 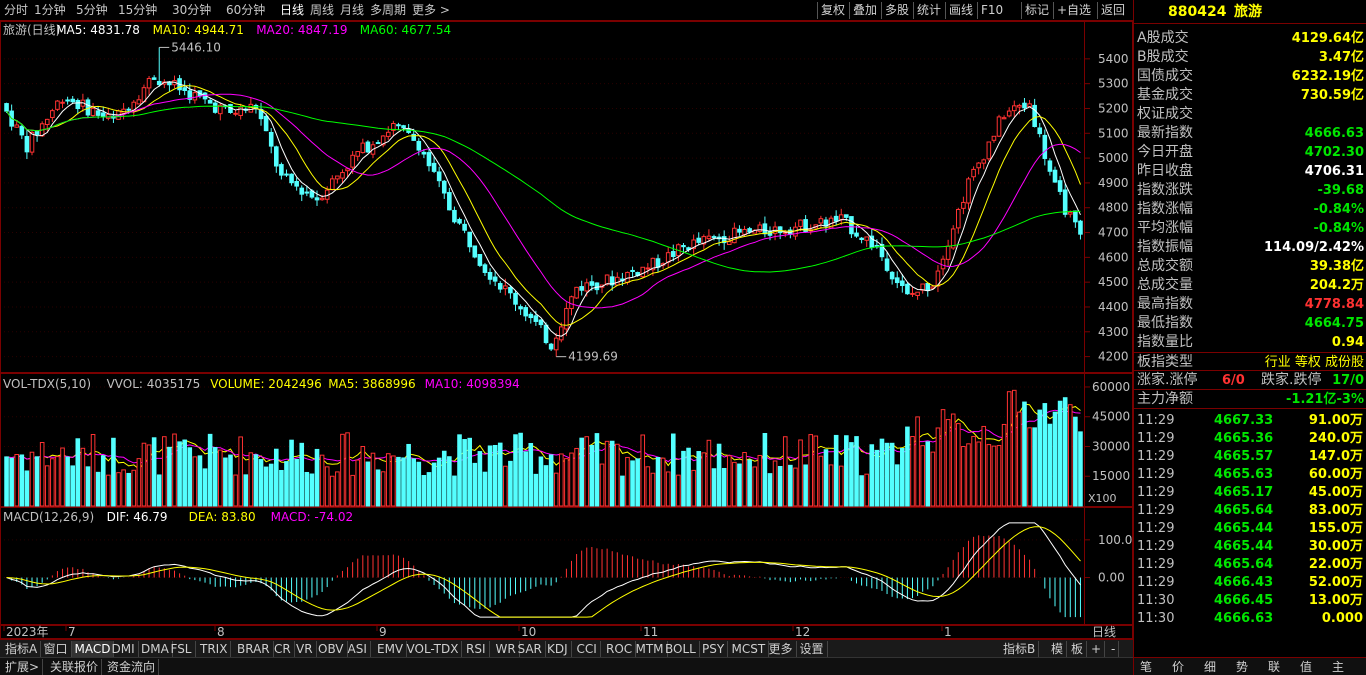 I want to click on x-tick-label-2: 8, so click(x=221, y=632).